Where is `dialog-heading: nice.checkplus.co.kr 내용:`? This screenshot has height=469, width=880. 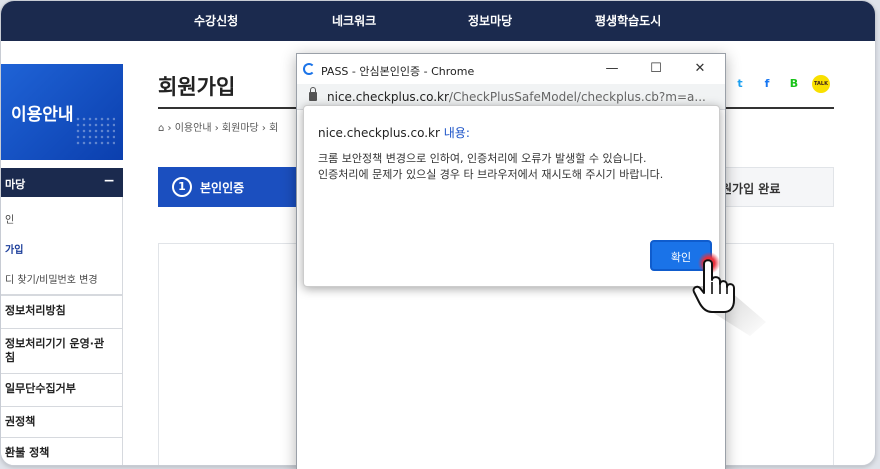
dialog-heading: nice.checkplus.co.kr 내용: is located at coordinates (394, 132).